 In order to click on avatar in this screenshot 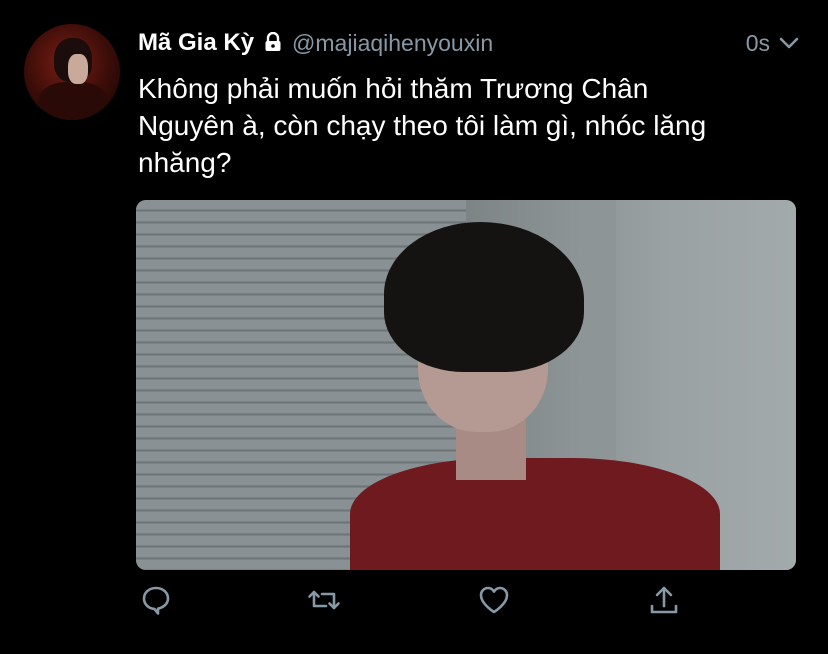, I will do `click(72, 72)`.